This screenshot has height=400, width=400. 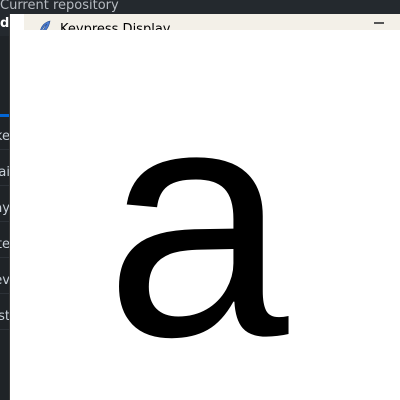 I want to click on window-title: Keypress Display, so click(x=115, y=26).